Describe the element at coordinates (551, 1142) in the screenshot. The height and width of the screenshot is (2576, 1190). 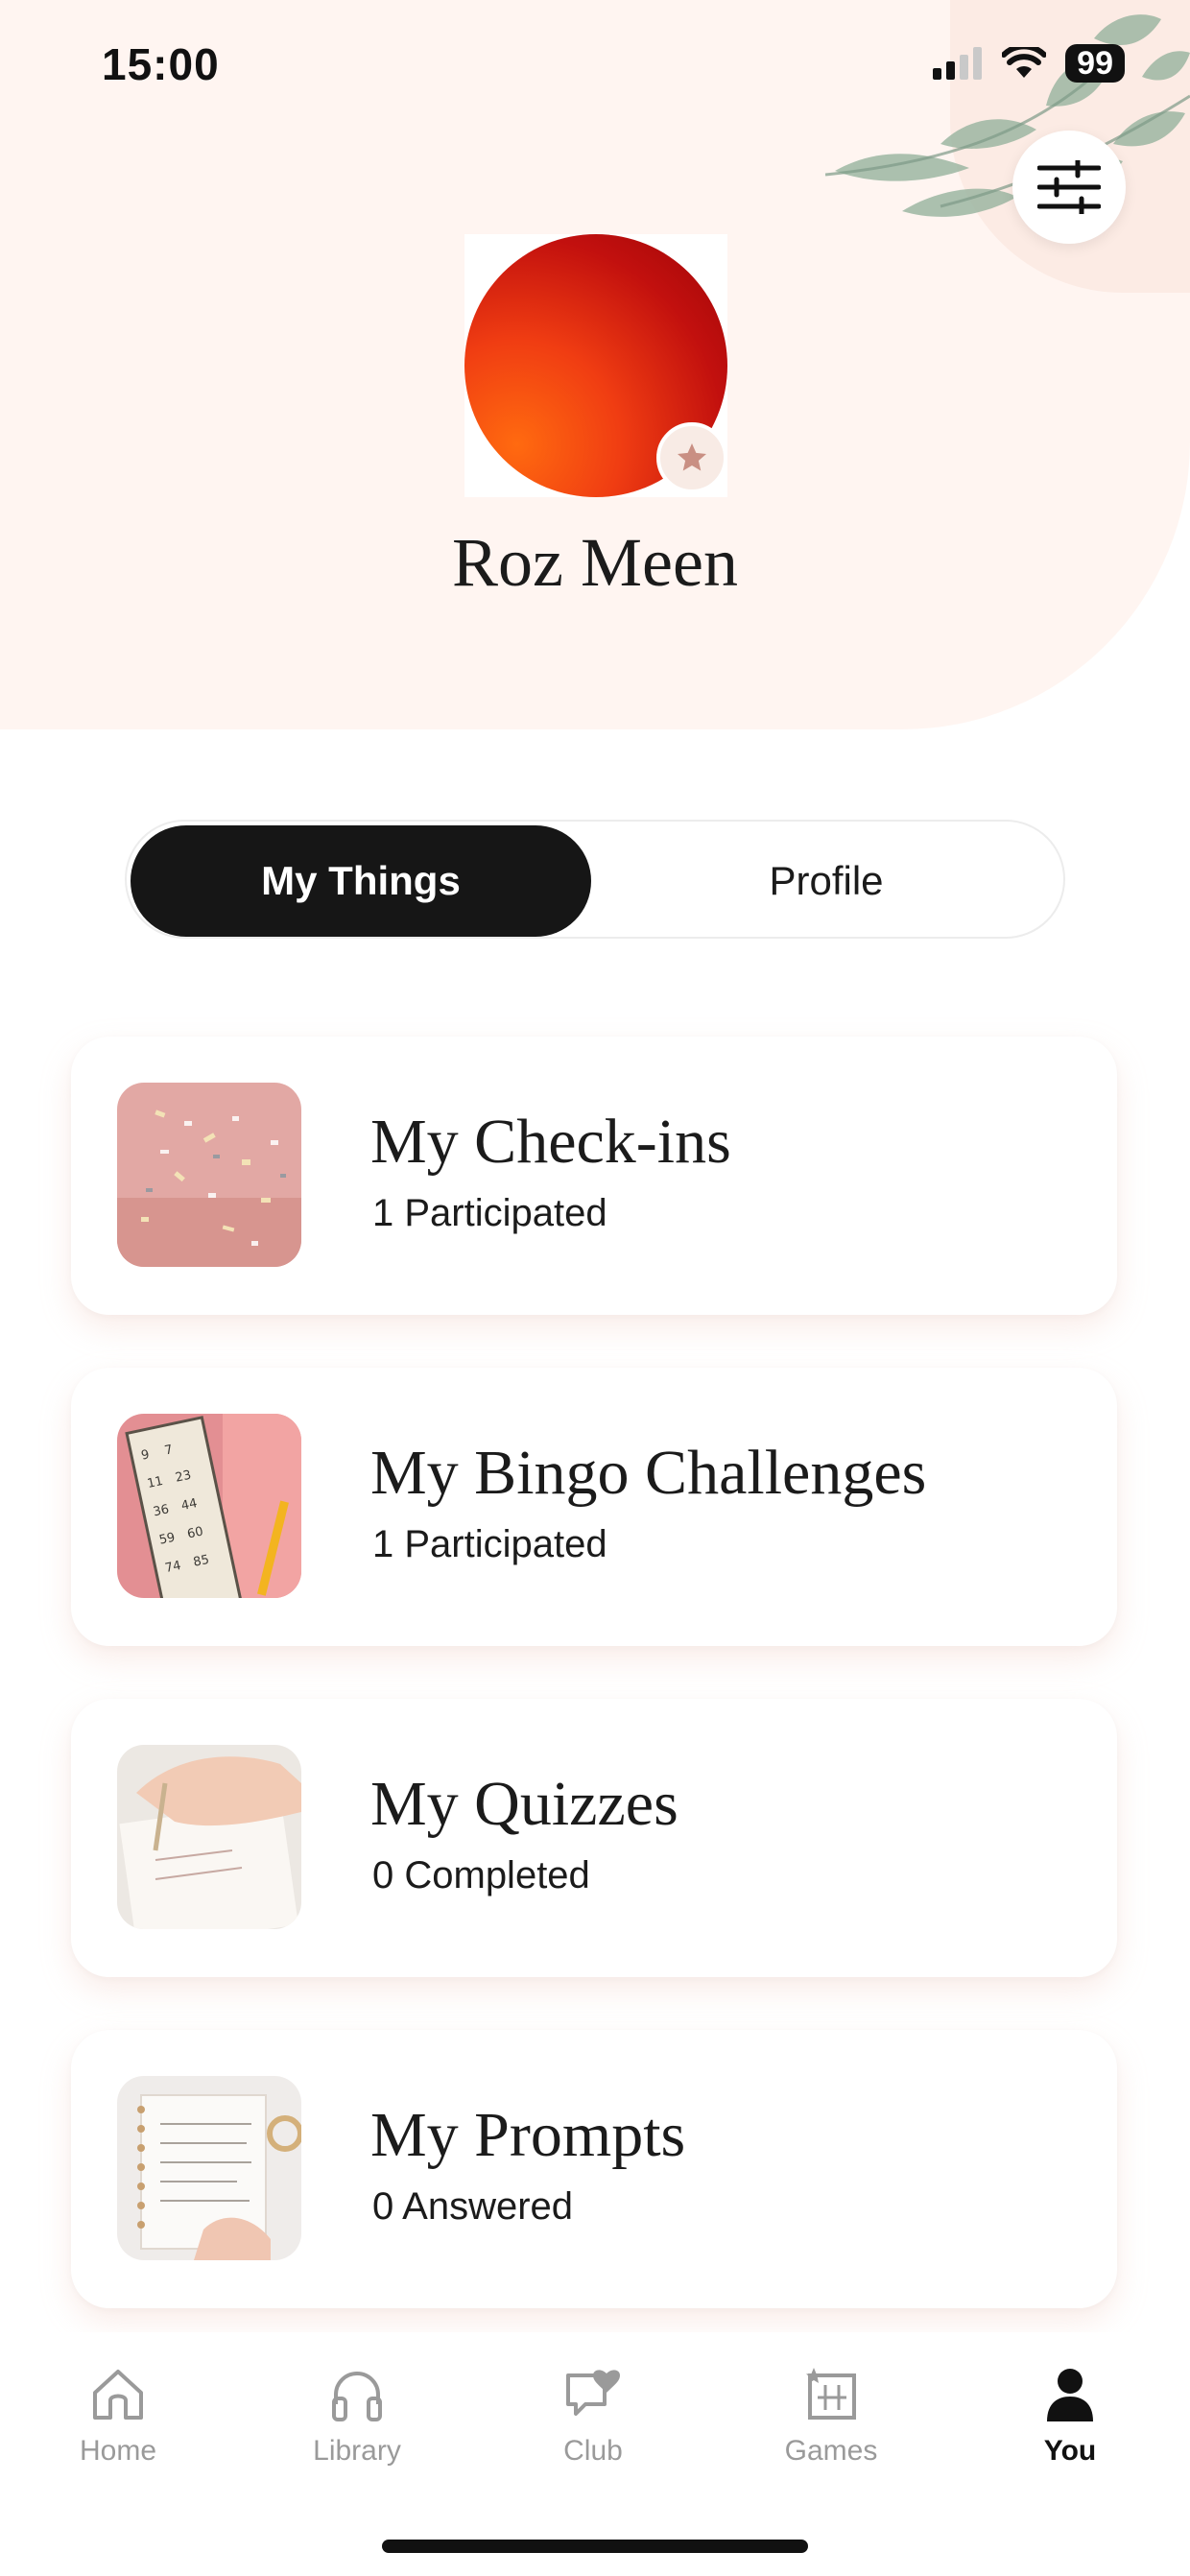
I see `card-title: My Check-ins` at that location.